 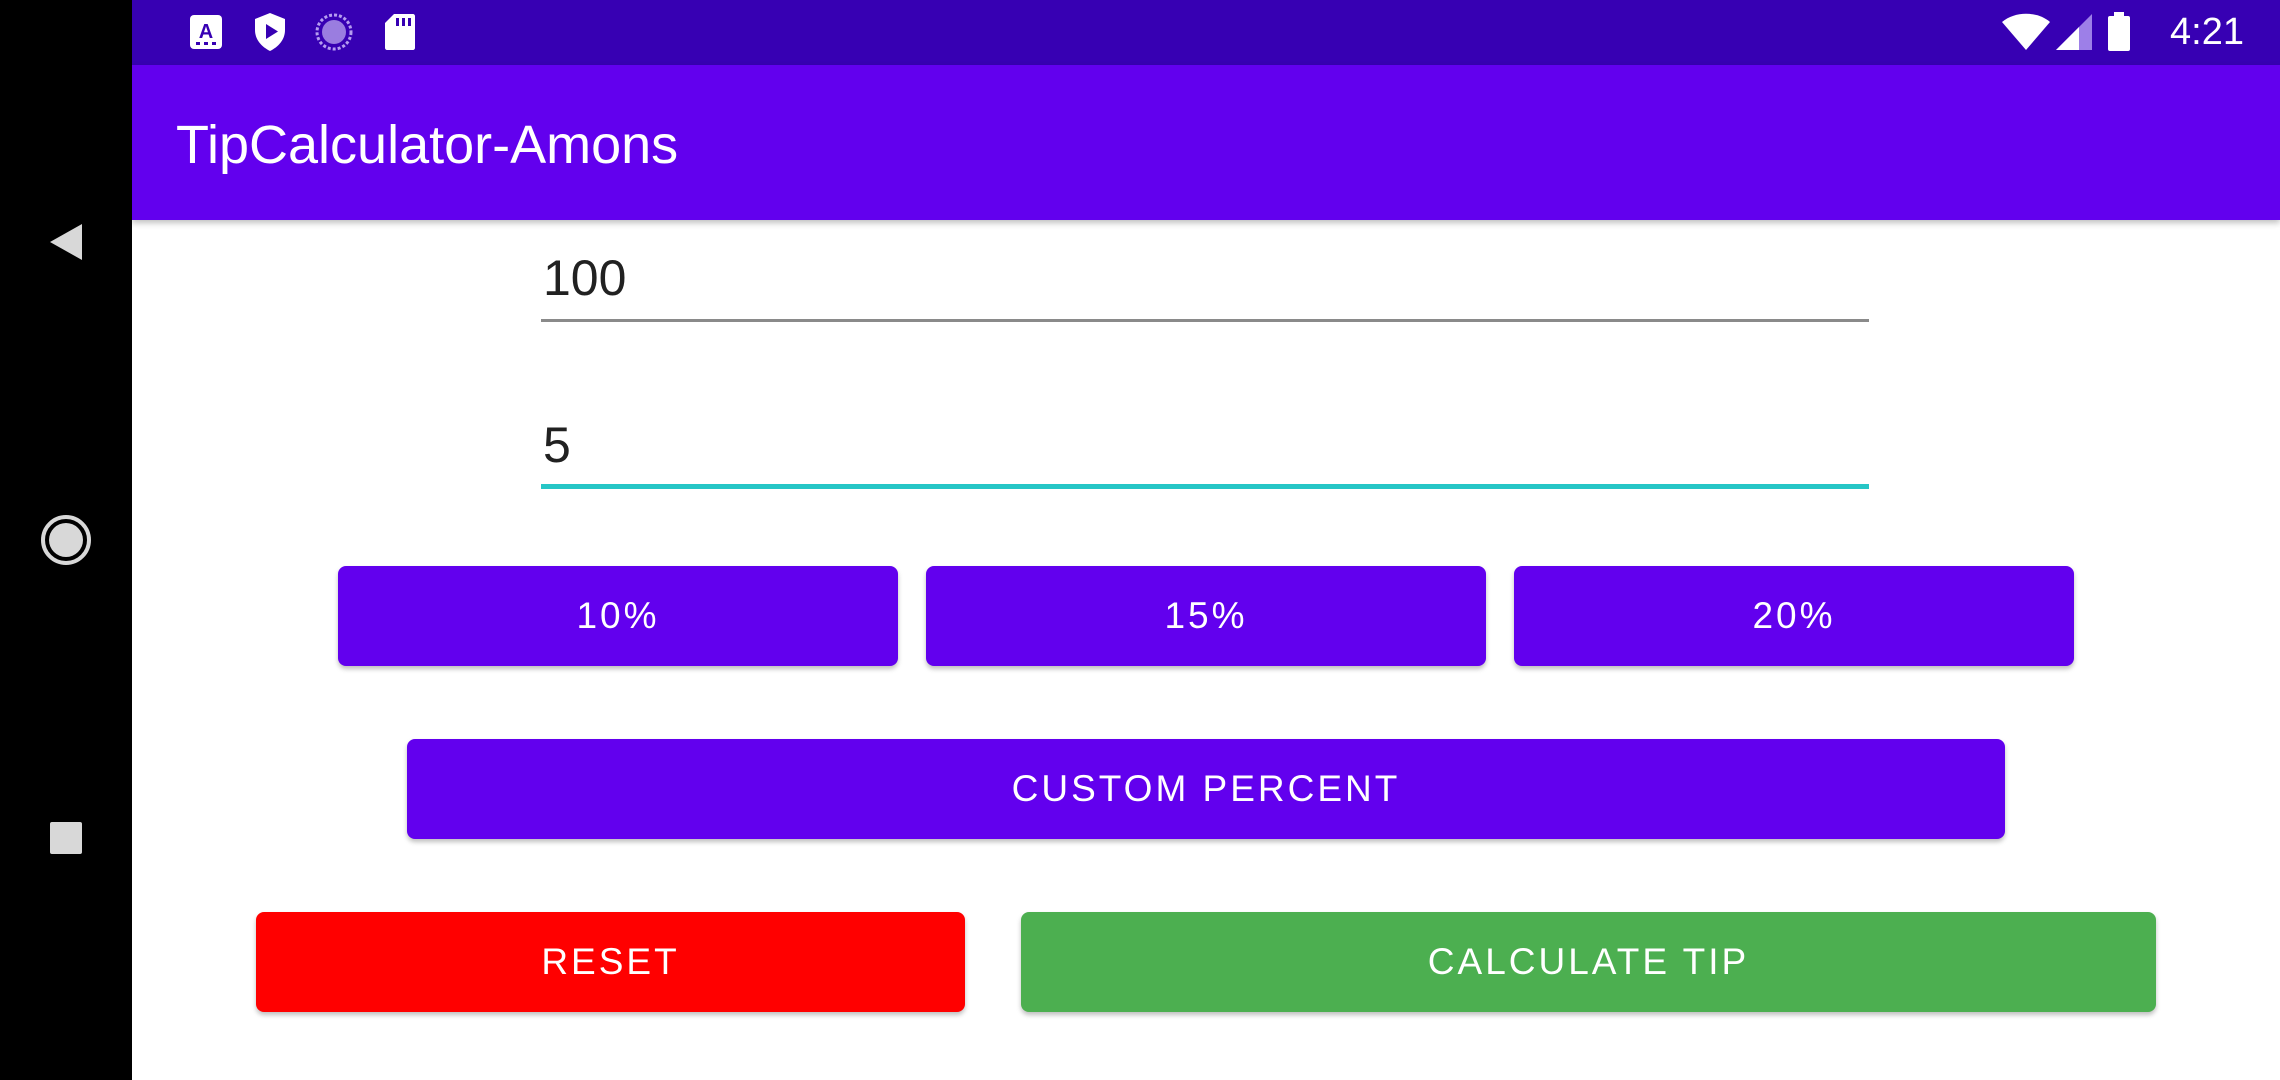 I want to click on recents-icon, so click(x=66, y=838).